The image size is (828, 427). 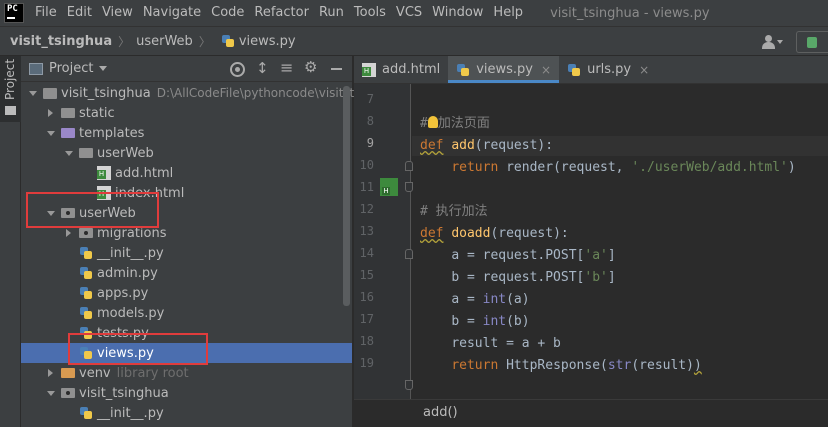 What do you see at coordinates (92, 210) in the screenshot?
I see `annotation-box-userweb` at bounding box center [92, 210].